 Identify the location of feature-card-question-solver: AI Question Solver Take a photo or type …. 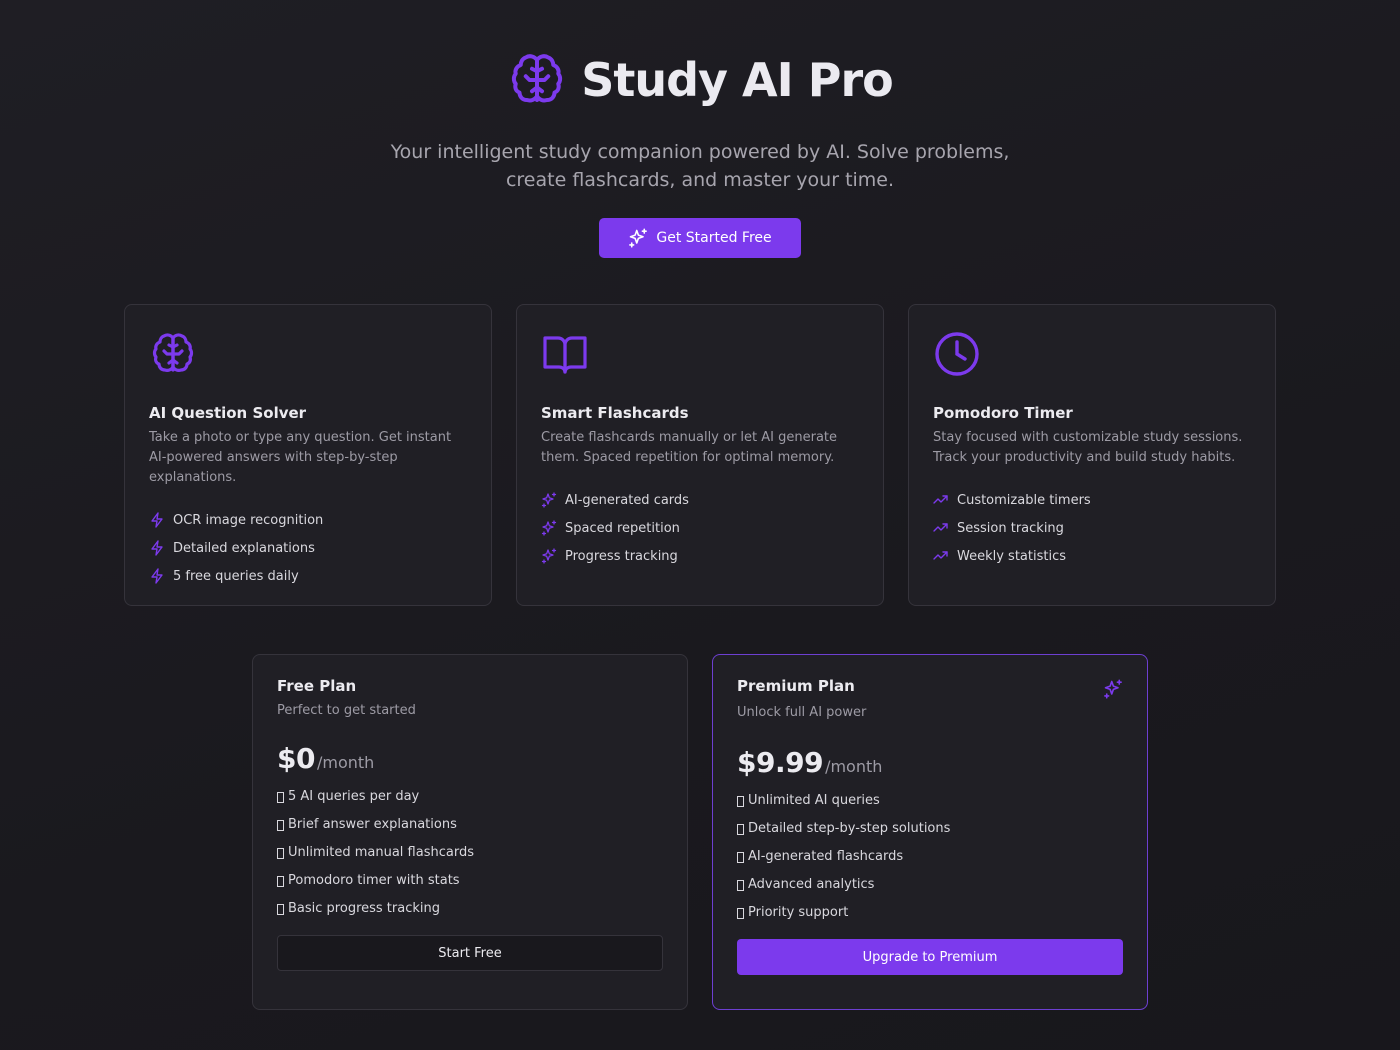
(308, 455).